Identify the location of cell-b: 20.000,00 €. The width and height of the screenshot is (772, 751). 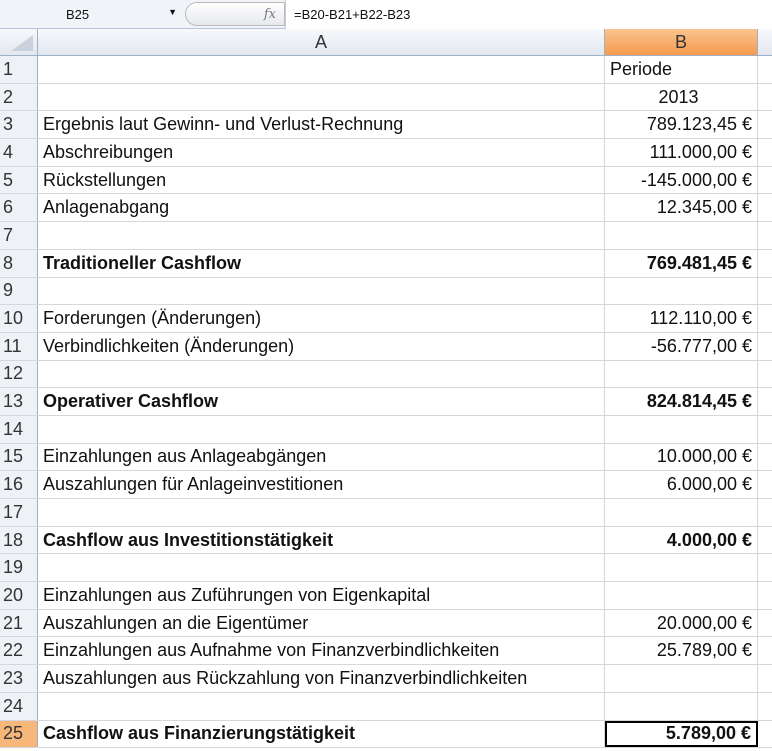
(681, 623).